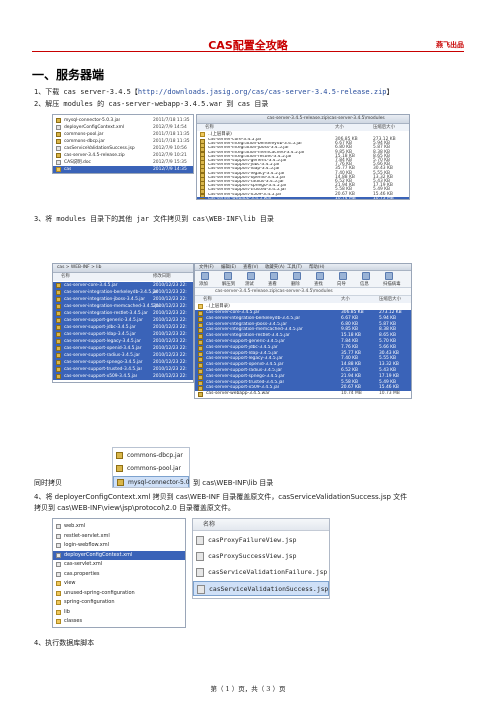 This screenshot has height=702, width=496. Describe the element at coordinates (261, 556) in the screenshot. I see `jsp-file-row: casProxySuccessView.jsp` at that location.